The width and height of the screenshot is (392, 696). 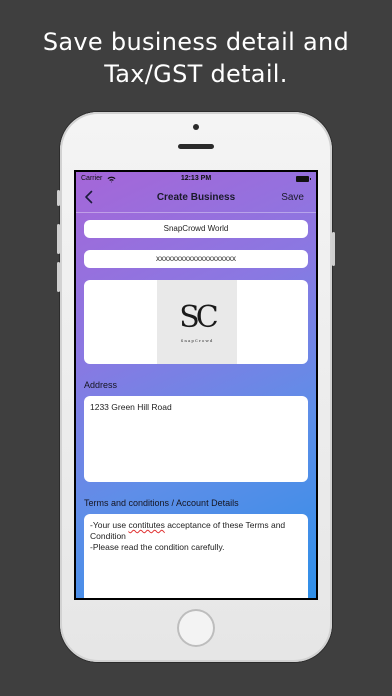 What do you see at coordinates (303, 179) in the screenshot?
I see `battery-icon` at bounding box center [303, 179].